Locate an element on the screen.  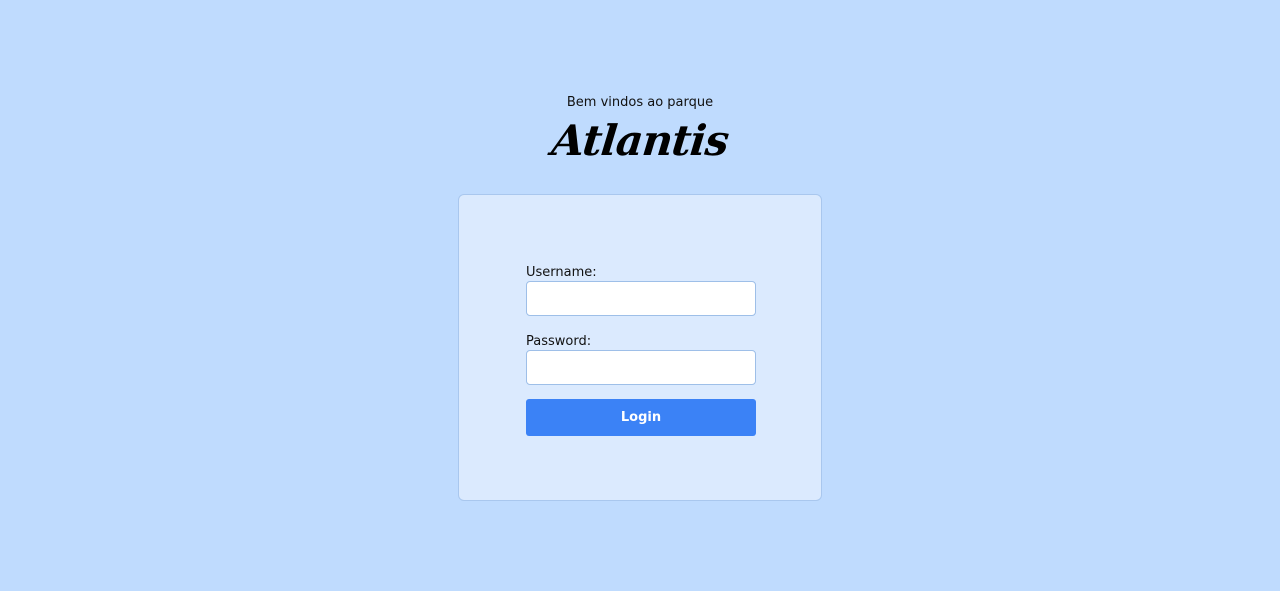
password-label: Password: is located at coordinates (559, 341).